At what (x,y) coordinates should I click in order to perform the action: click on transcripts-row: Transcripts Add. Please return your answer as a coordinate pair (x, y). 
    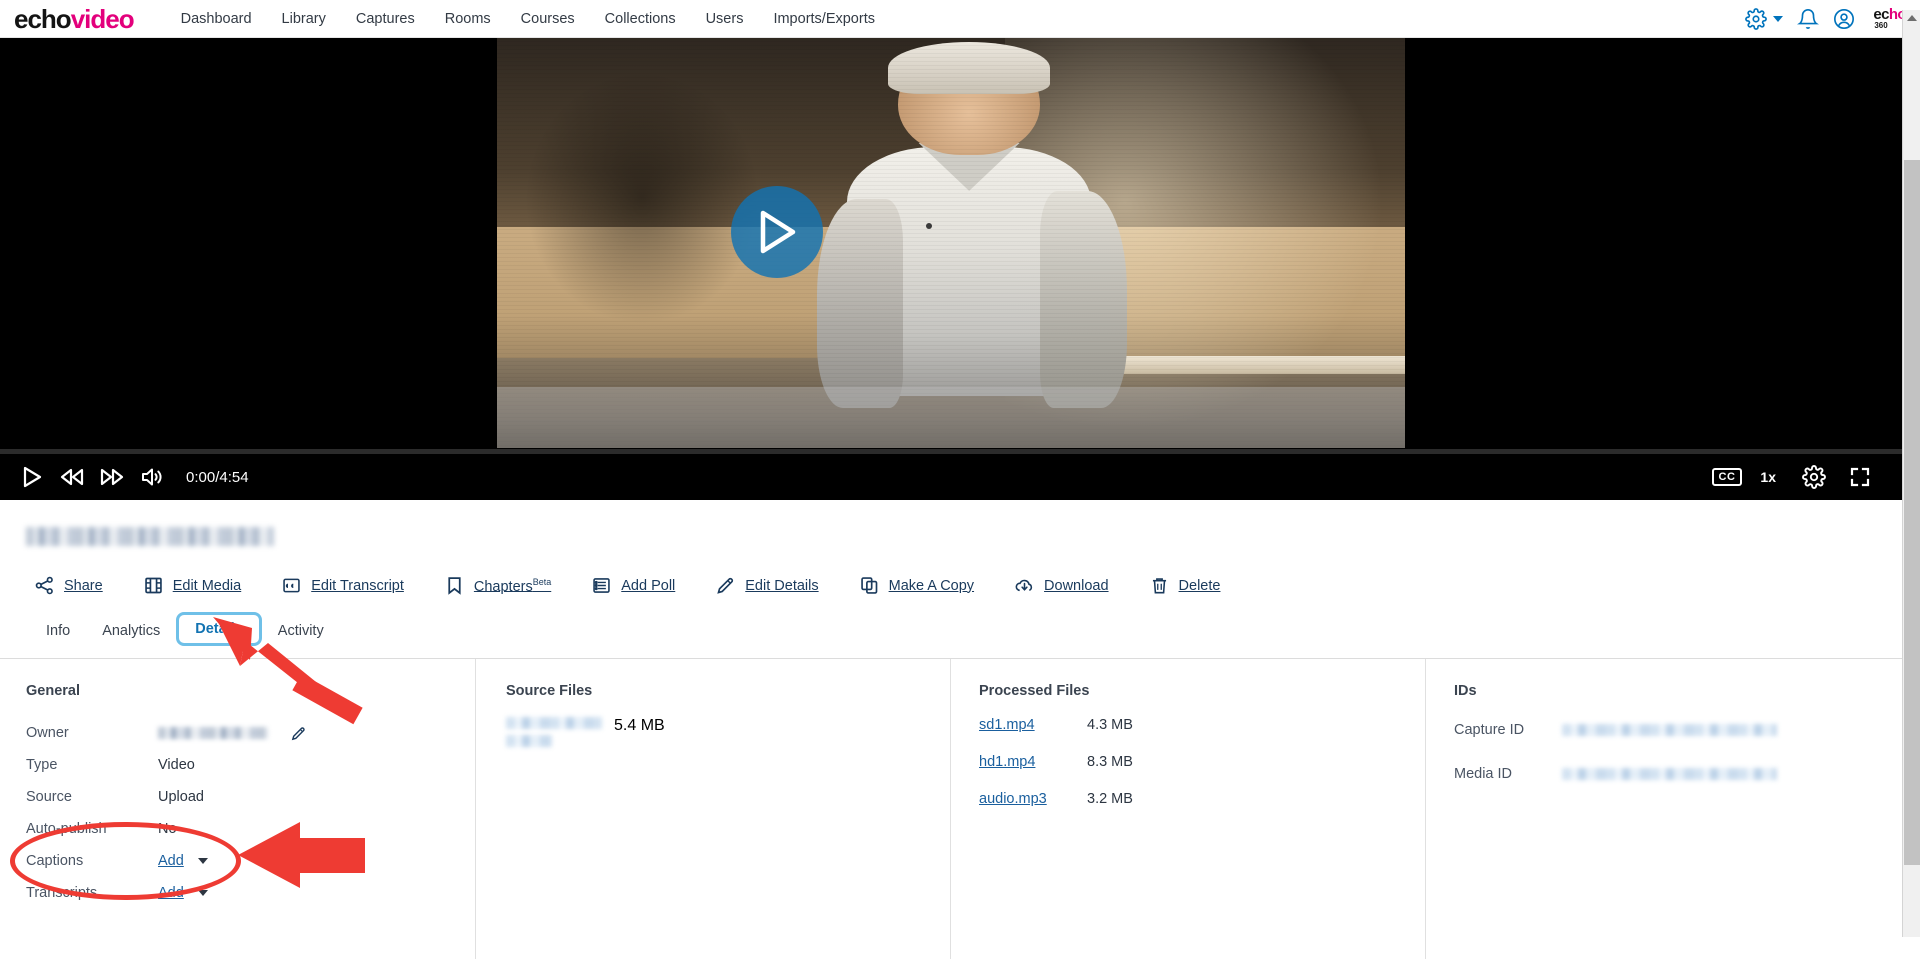
    Looking at the image, I should click on (250, 893).